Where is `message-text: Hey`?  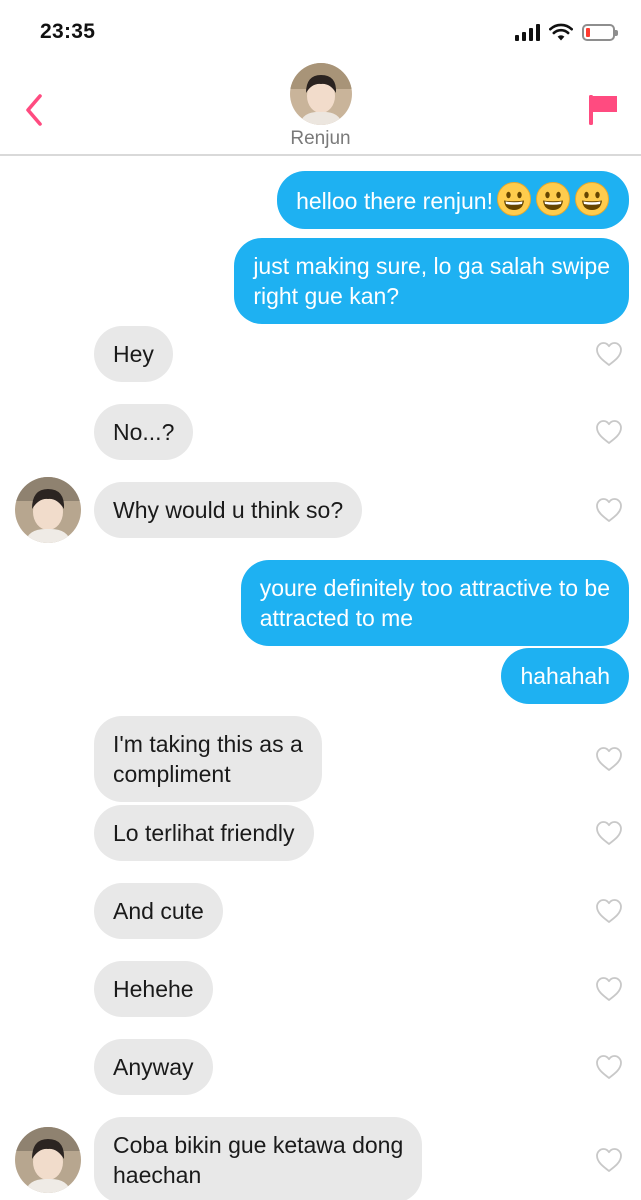
message-text: Hey is located at coordinates (133, 354).